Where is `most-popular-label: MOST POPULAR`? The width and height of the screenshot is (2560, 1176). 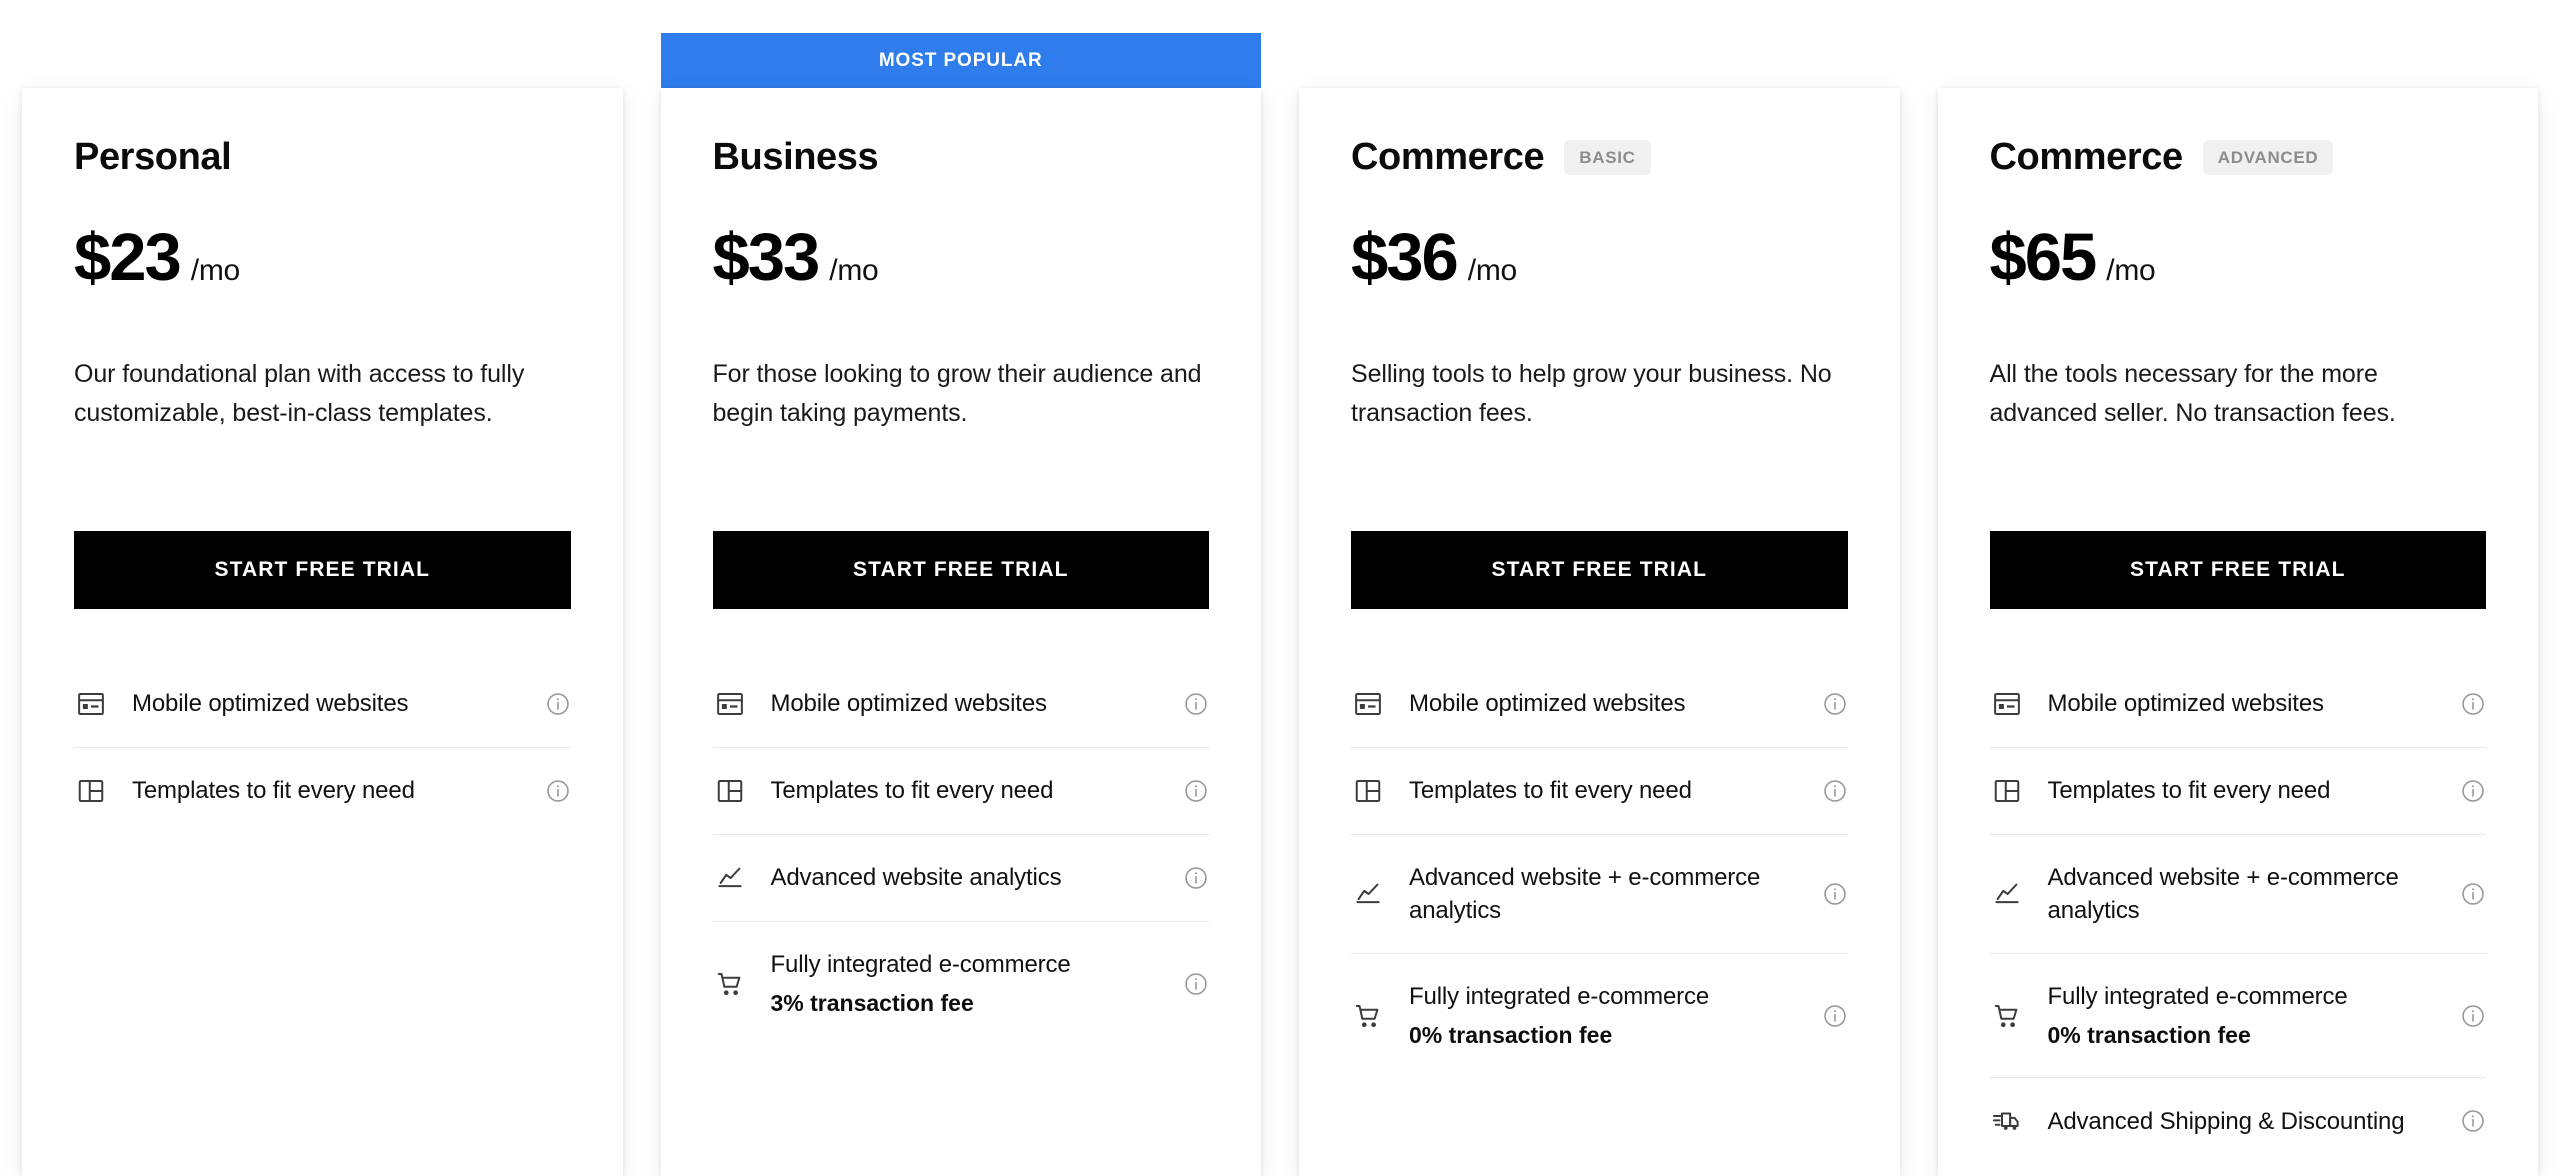
most-popular-label: MOST POPULAR is located at coordinates (960, 60).